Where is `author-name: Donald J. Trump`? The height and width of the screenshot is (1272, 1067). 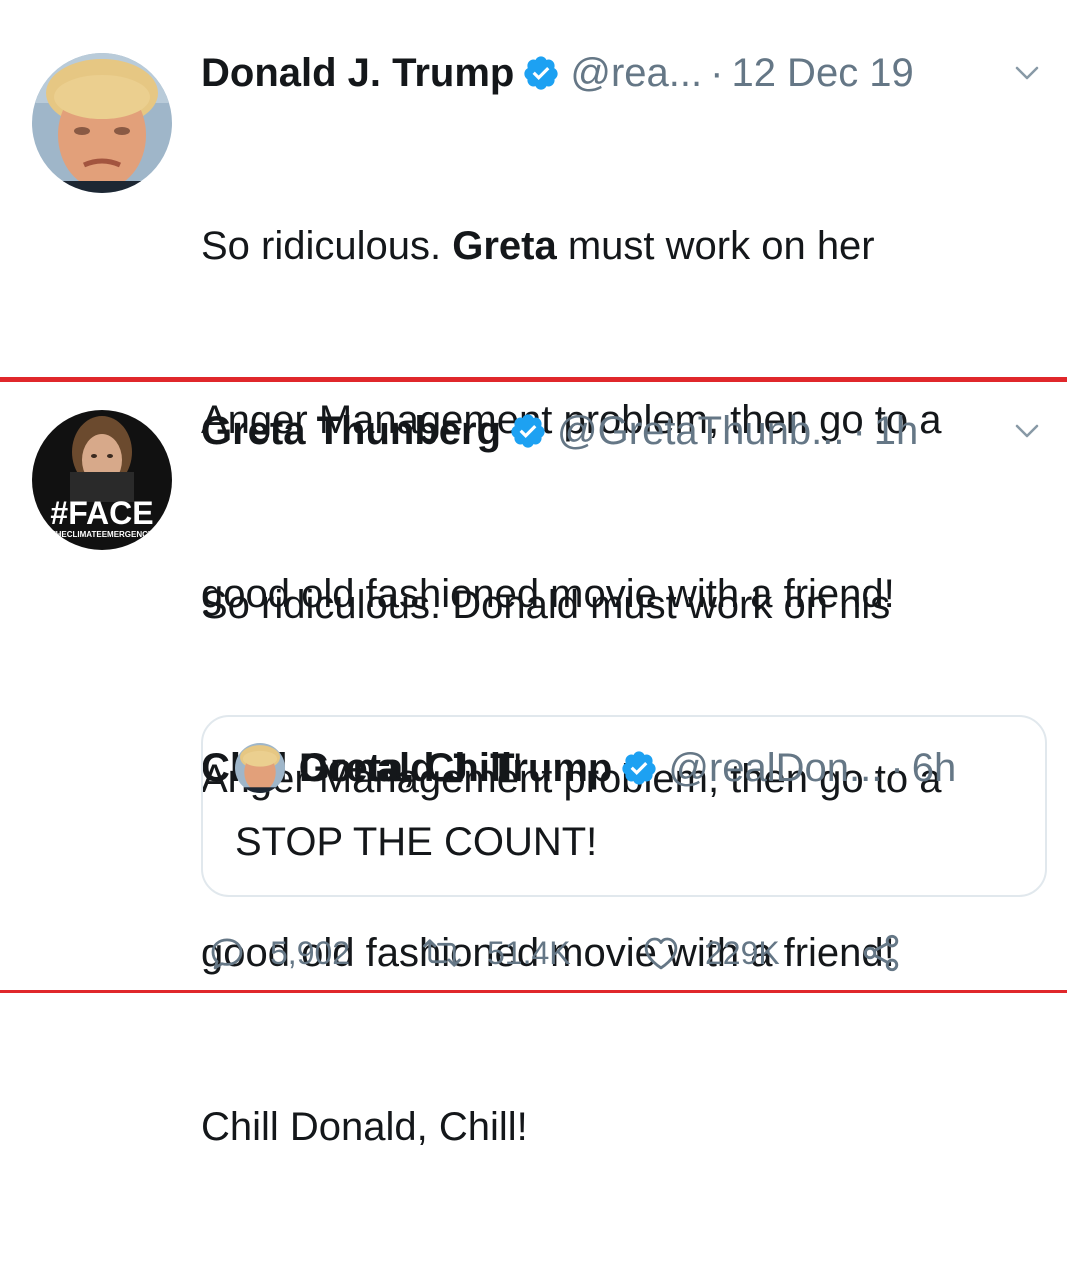 author-name: Donald J. Trump is located at coordinates (357, 73).